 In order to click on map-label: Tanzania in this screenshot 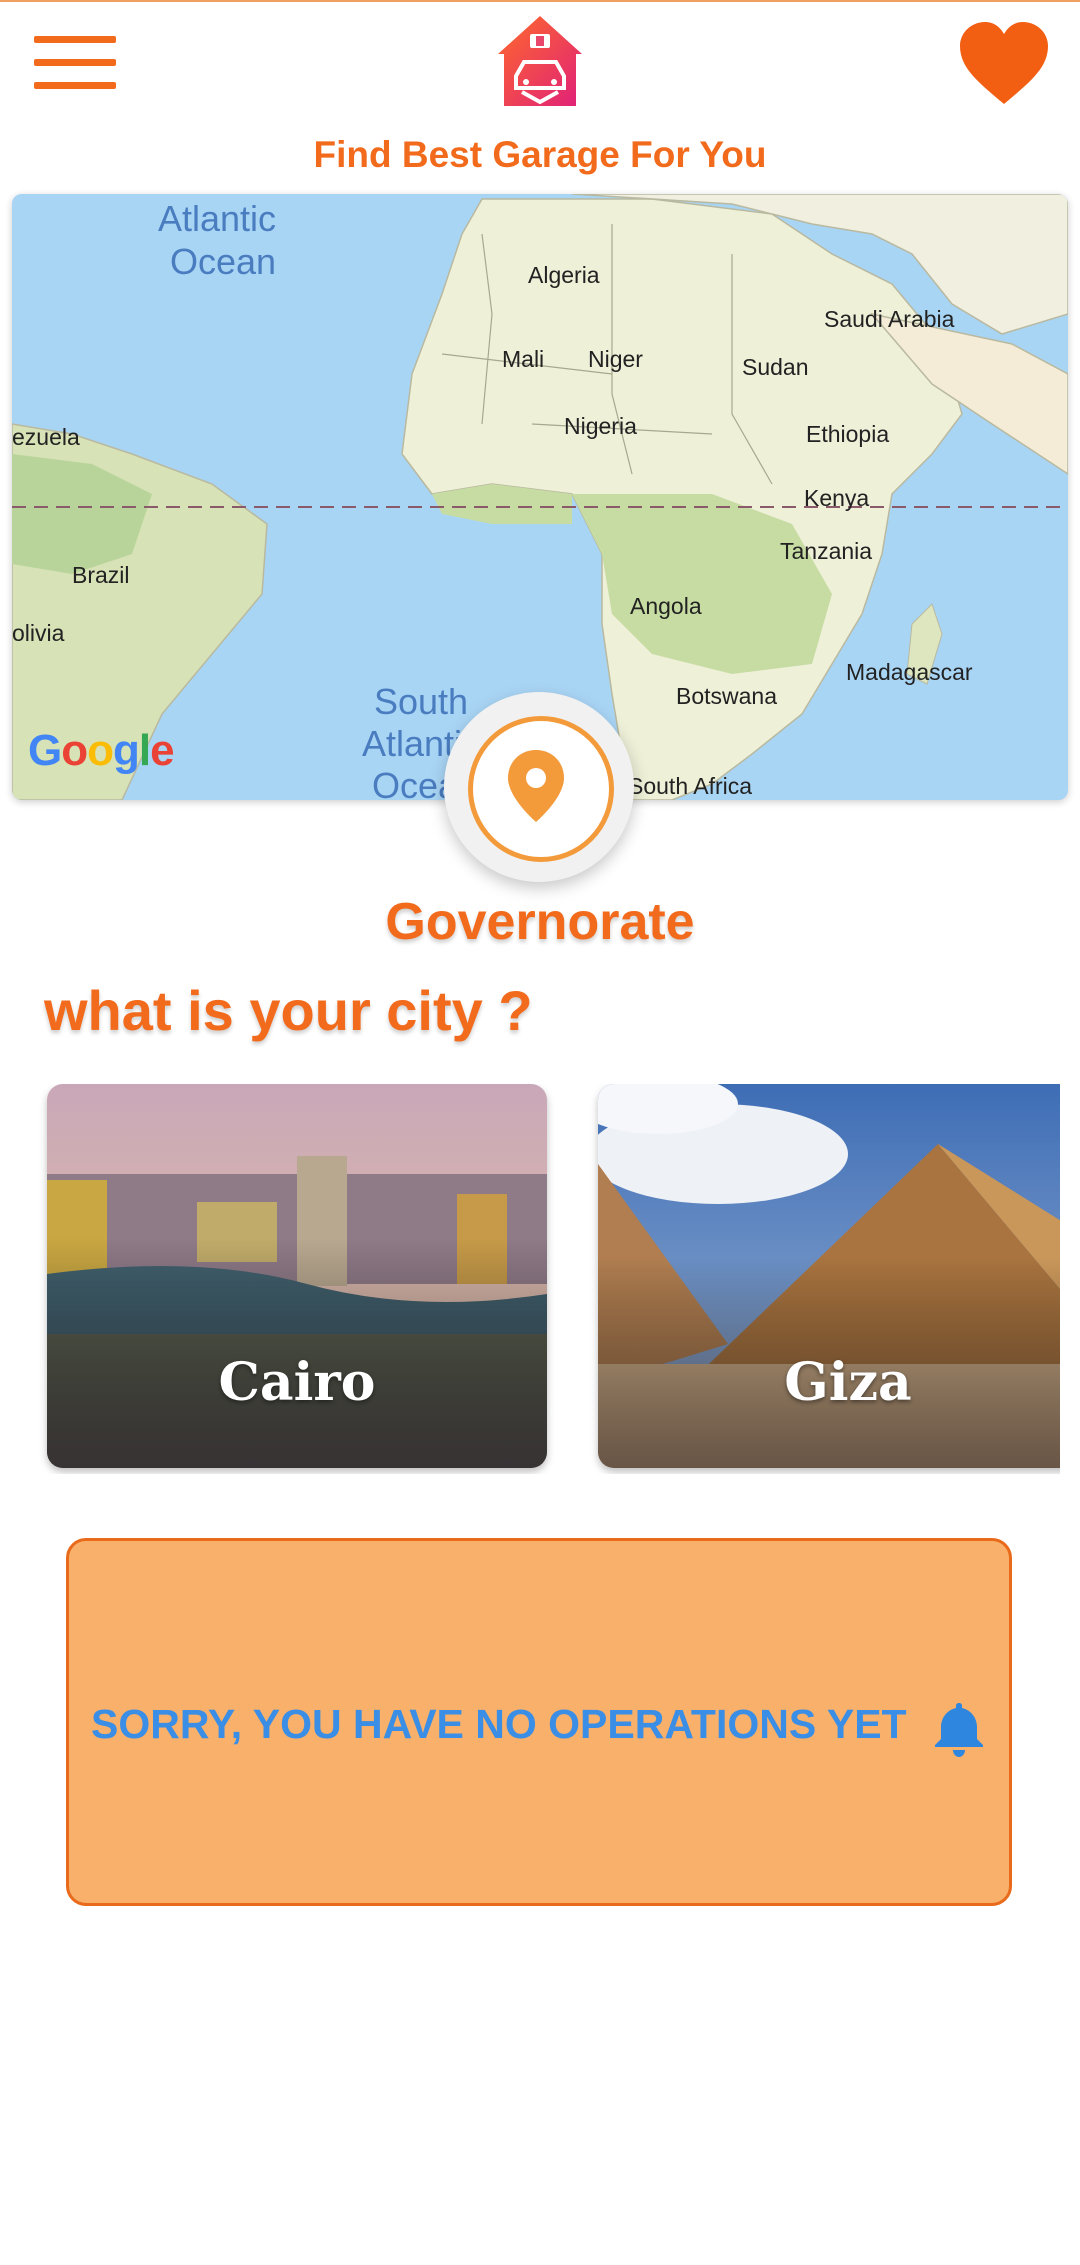, I will do `click(826, 551)`.